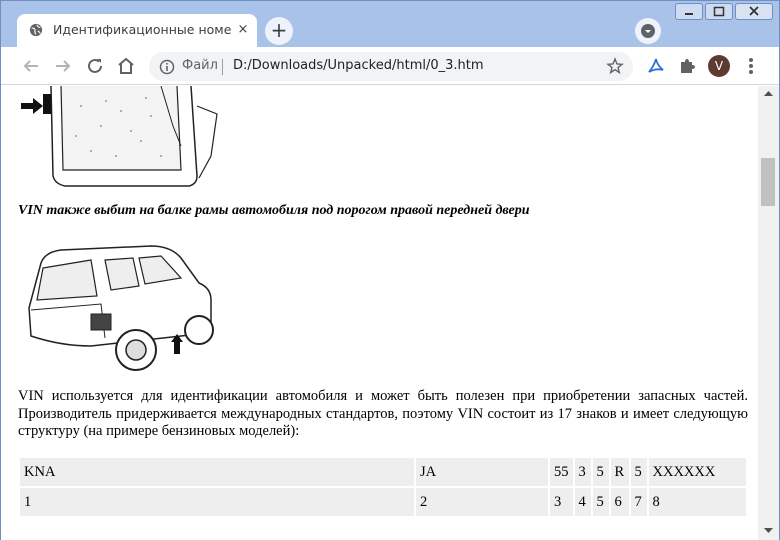 Image resolution: width=780 pixels, height=540 pixels. I want to click on minimize-button, so click(689, 11).